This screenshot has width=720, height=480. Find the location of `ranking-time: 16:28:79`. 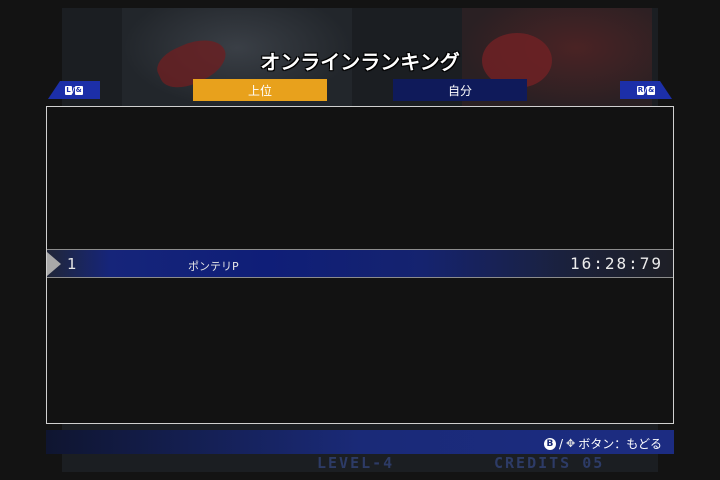

ranking-time: 16:28:79 is located at coordinates (616, 263).